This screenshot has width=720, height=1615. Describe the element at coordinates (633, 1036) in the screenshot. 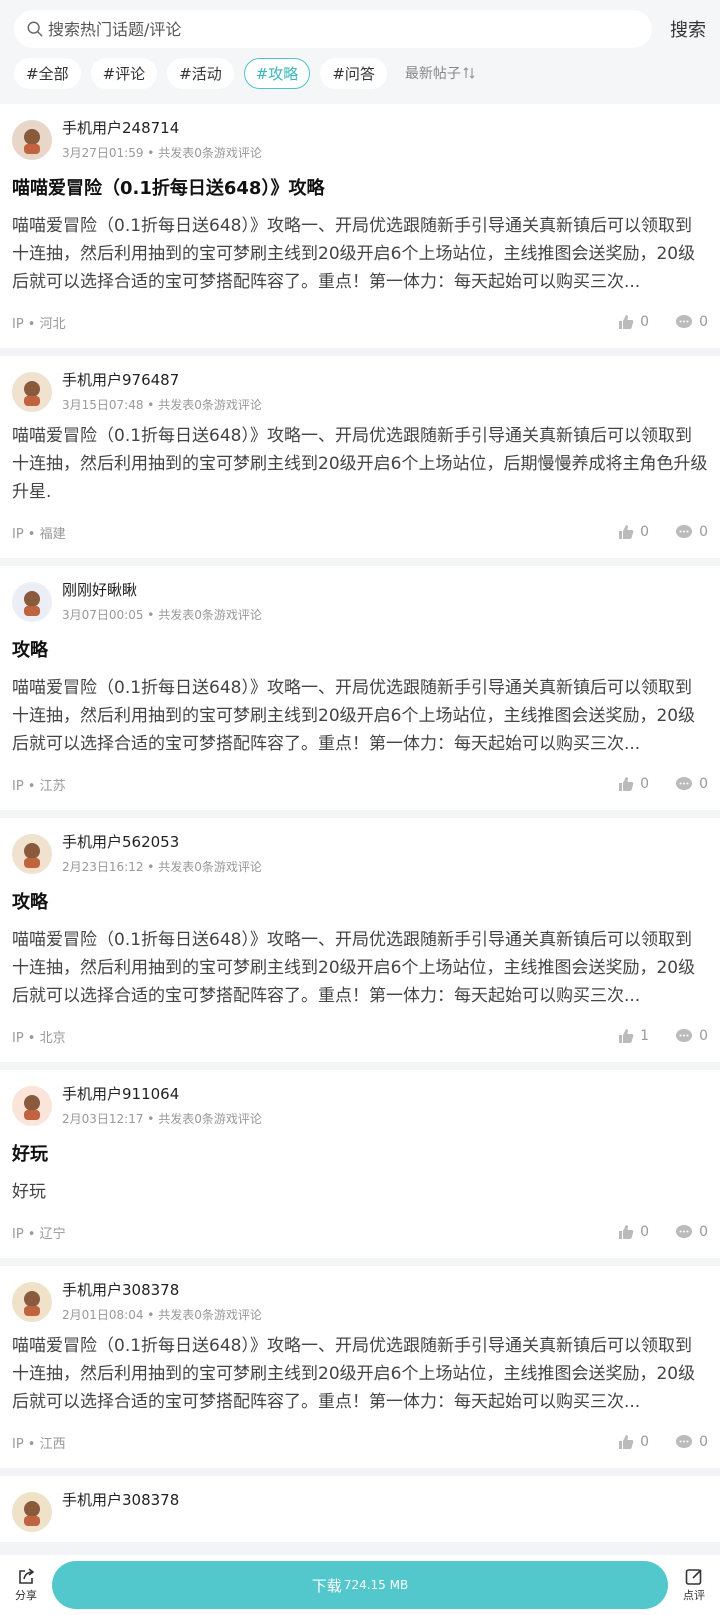

I see `like-button: 1` at that location.